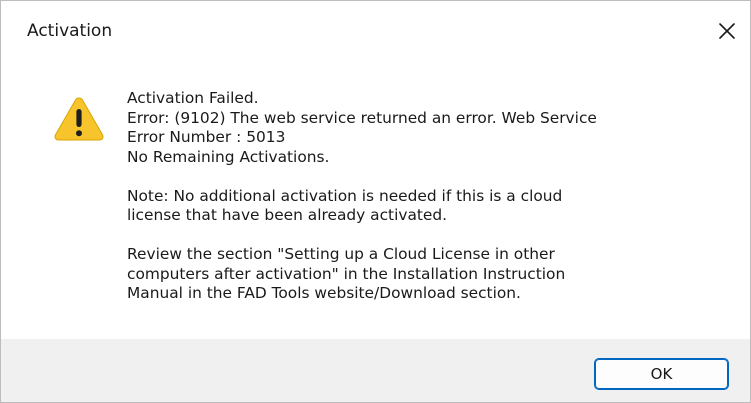 This screenshot has width=751, height=403. Describe the element at coordinates (375, 30) in the screenshot. I see `title-bar: Activation` at that location.